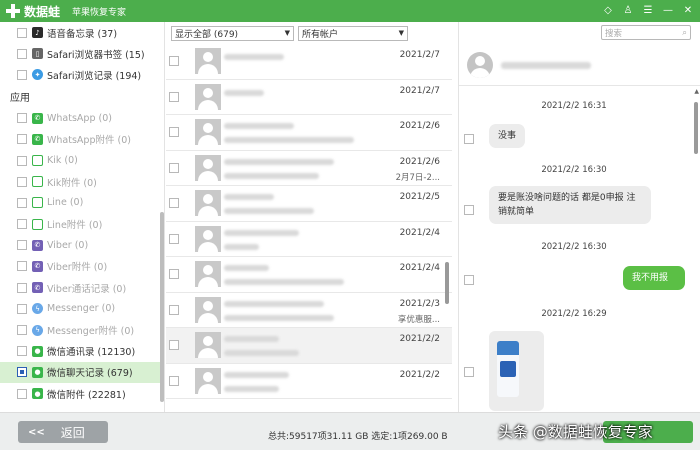  I want to click on sidebar-item-kik: Kik (0), so click(82, 160).